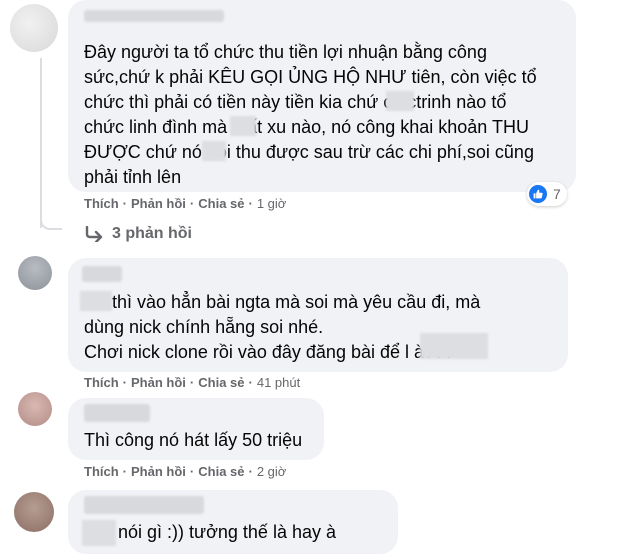  Describe the element at coordinates (538, 194) in the screenshot. I see `like-reaction-icon` at that location.